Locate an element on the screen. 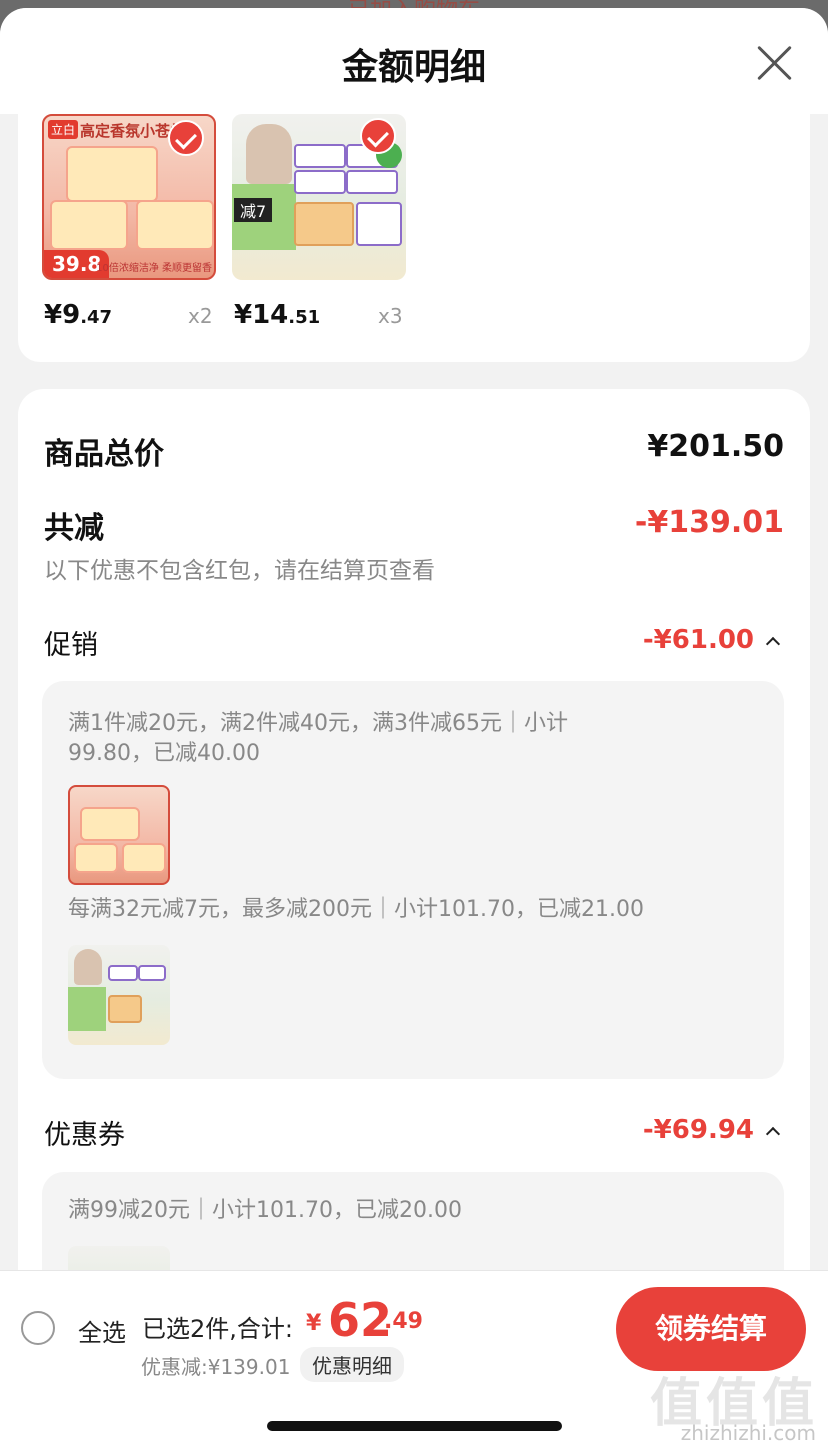  total-value: ¥201.50 is located at coordinates (715, 446).